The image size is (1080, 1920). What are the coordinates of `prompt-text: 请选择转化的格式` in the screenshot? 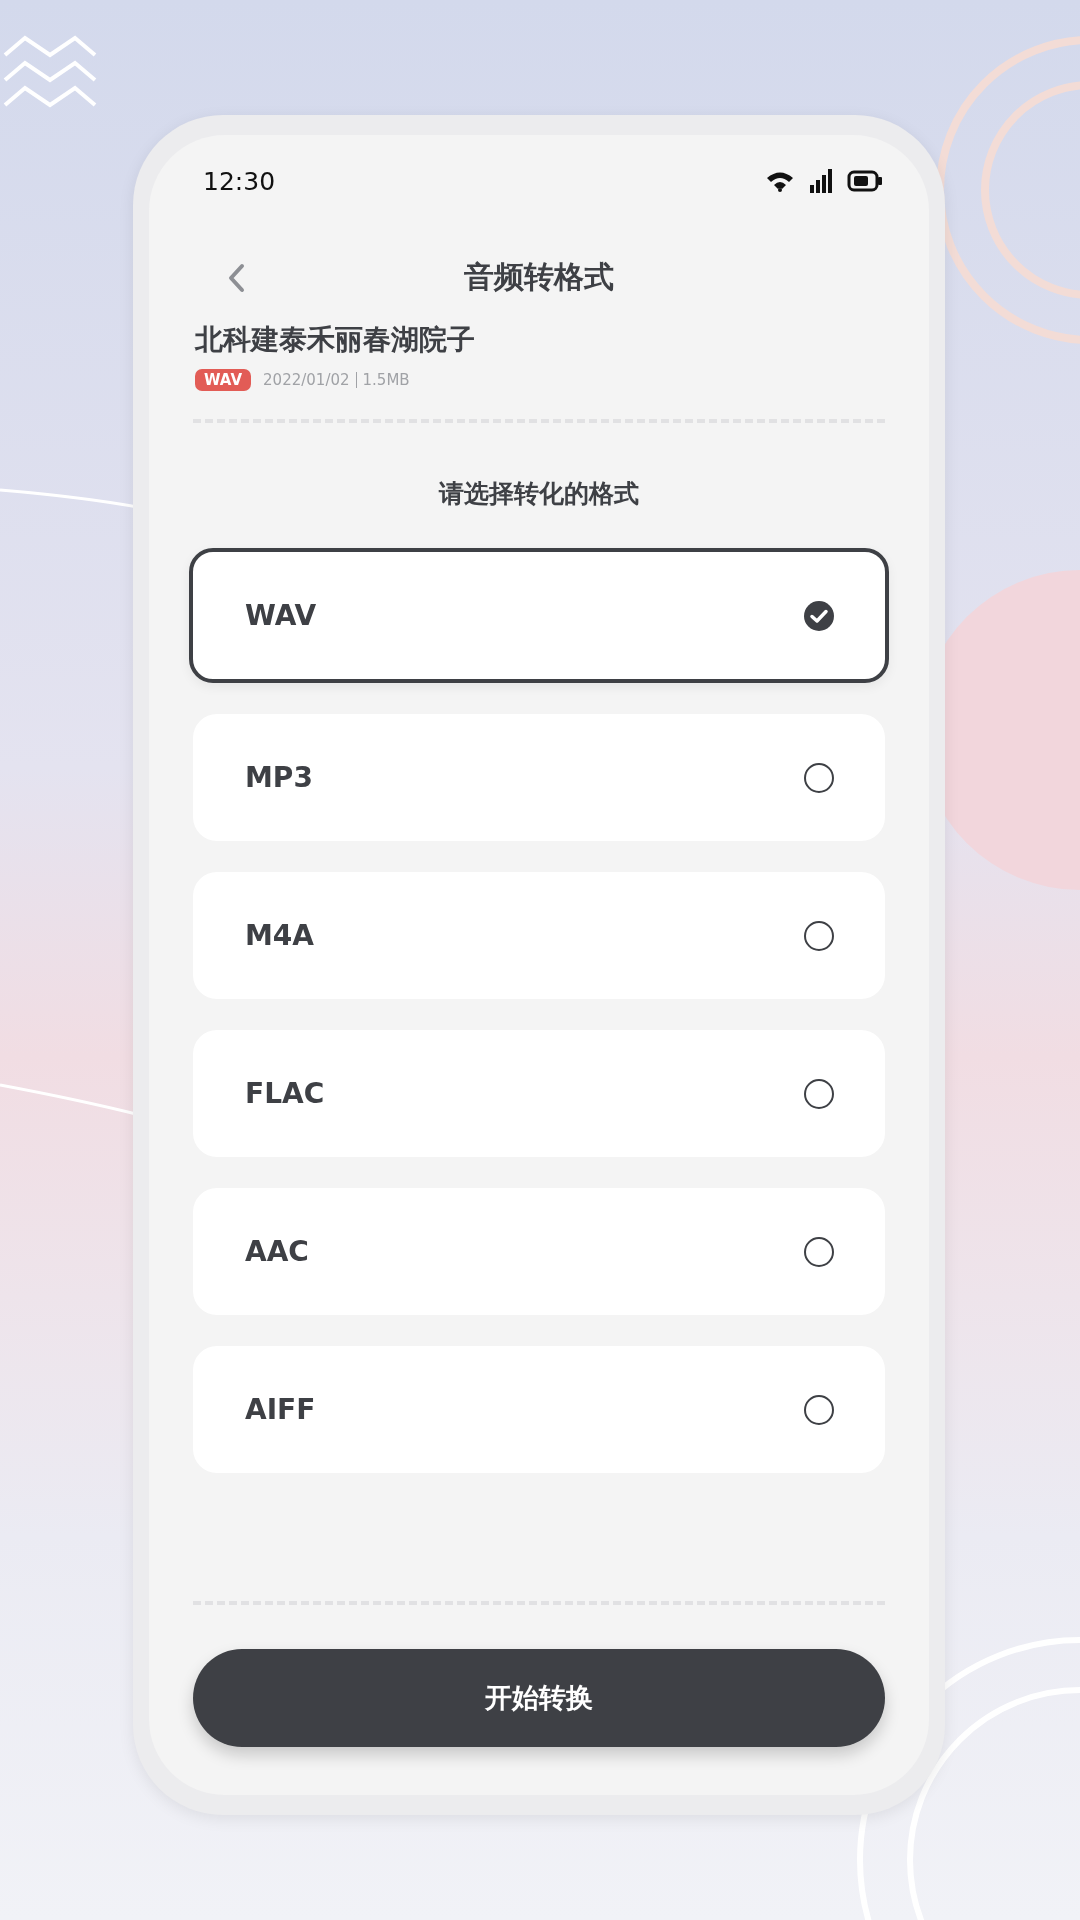 It's located at (538, 494).